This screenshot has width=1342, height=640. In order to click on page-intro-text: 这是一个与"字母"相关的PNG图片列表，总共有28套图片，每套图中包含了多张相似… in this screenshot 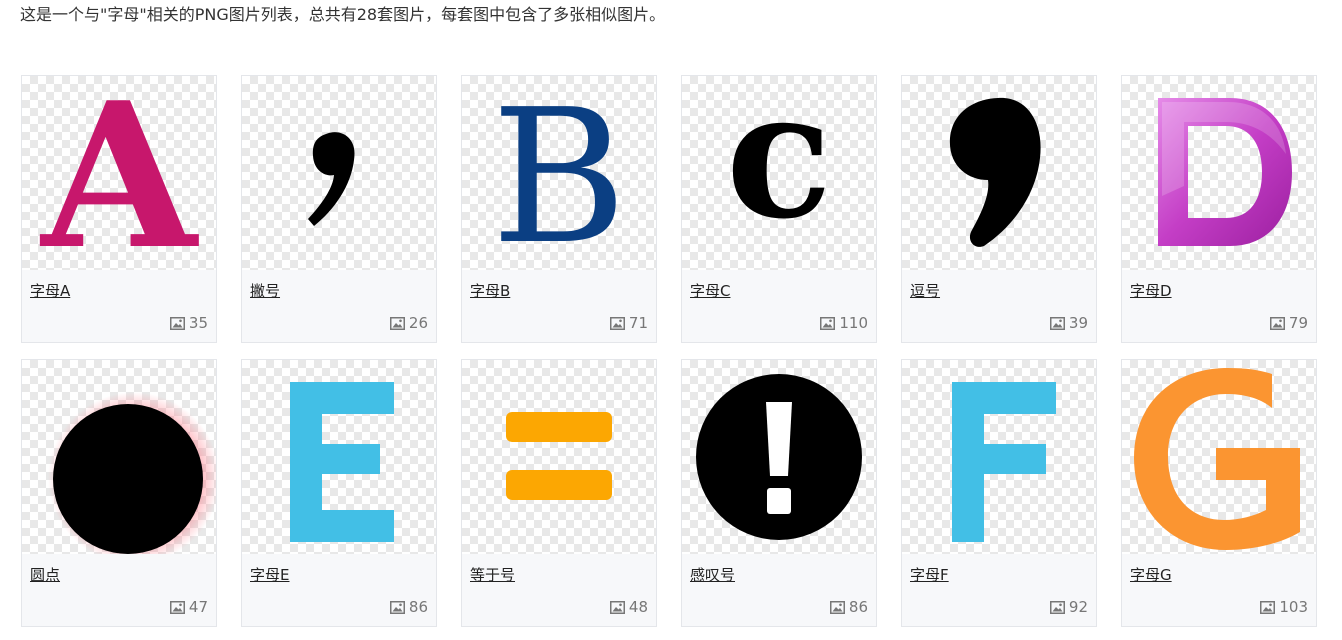, I will do `click(343, 14)`.